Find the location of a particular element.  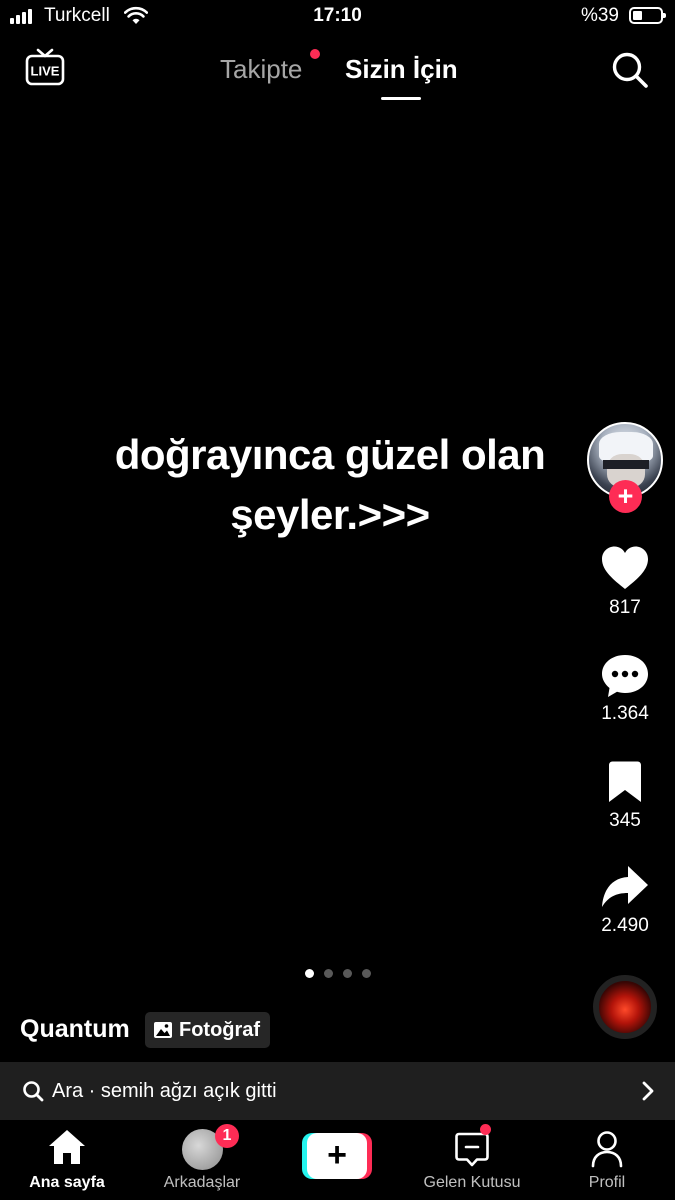

music-disc is located at coordinates (625, 1007).